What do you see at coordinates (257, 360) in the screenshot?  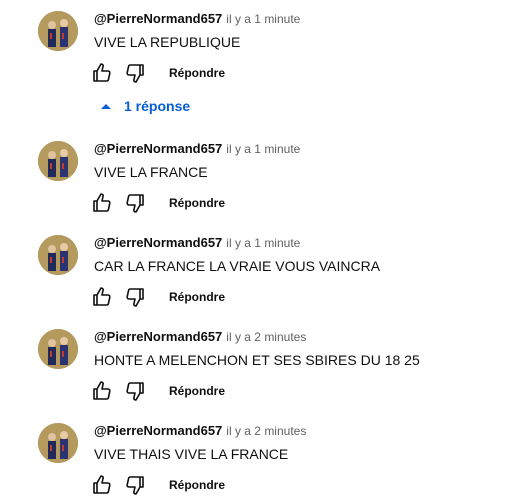 I see `comment-text: HONTE A MELENCHON ET SES SBIRES DU 18 25` at bounding box center [257, 360].